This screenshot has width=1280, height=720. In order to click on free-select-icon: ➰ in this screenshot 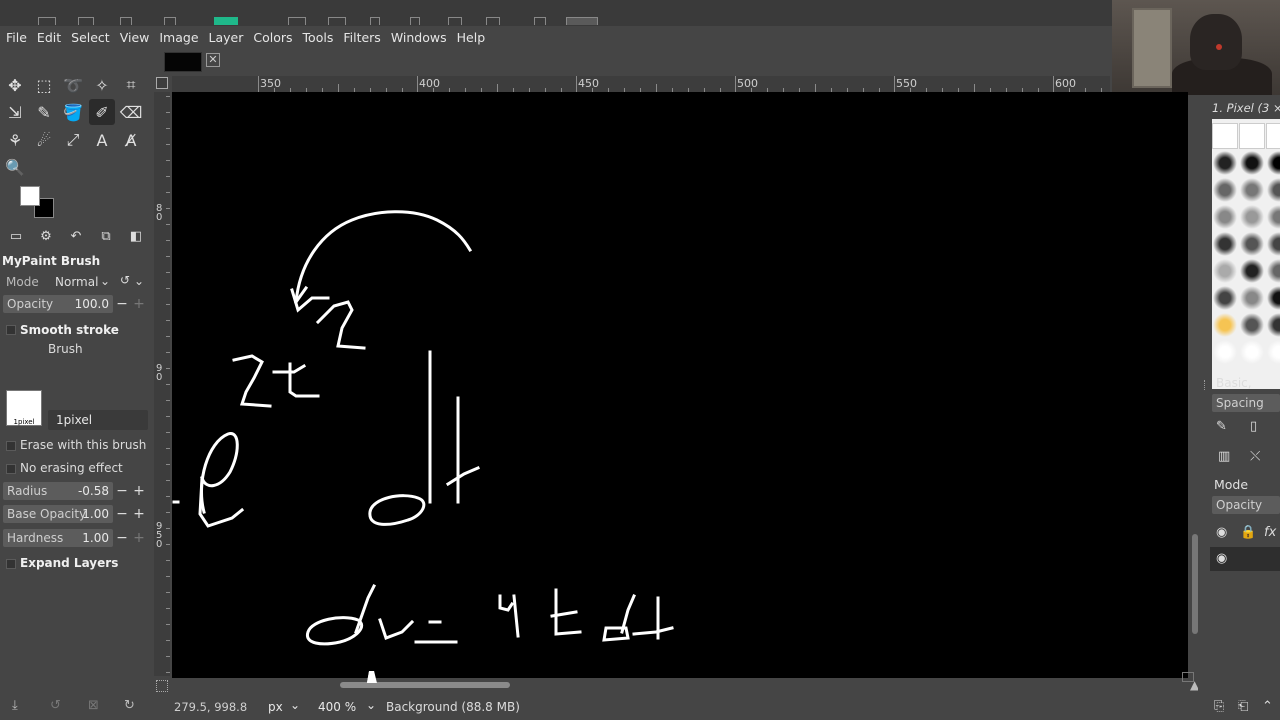, I will do `click(73, 85)`.